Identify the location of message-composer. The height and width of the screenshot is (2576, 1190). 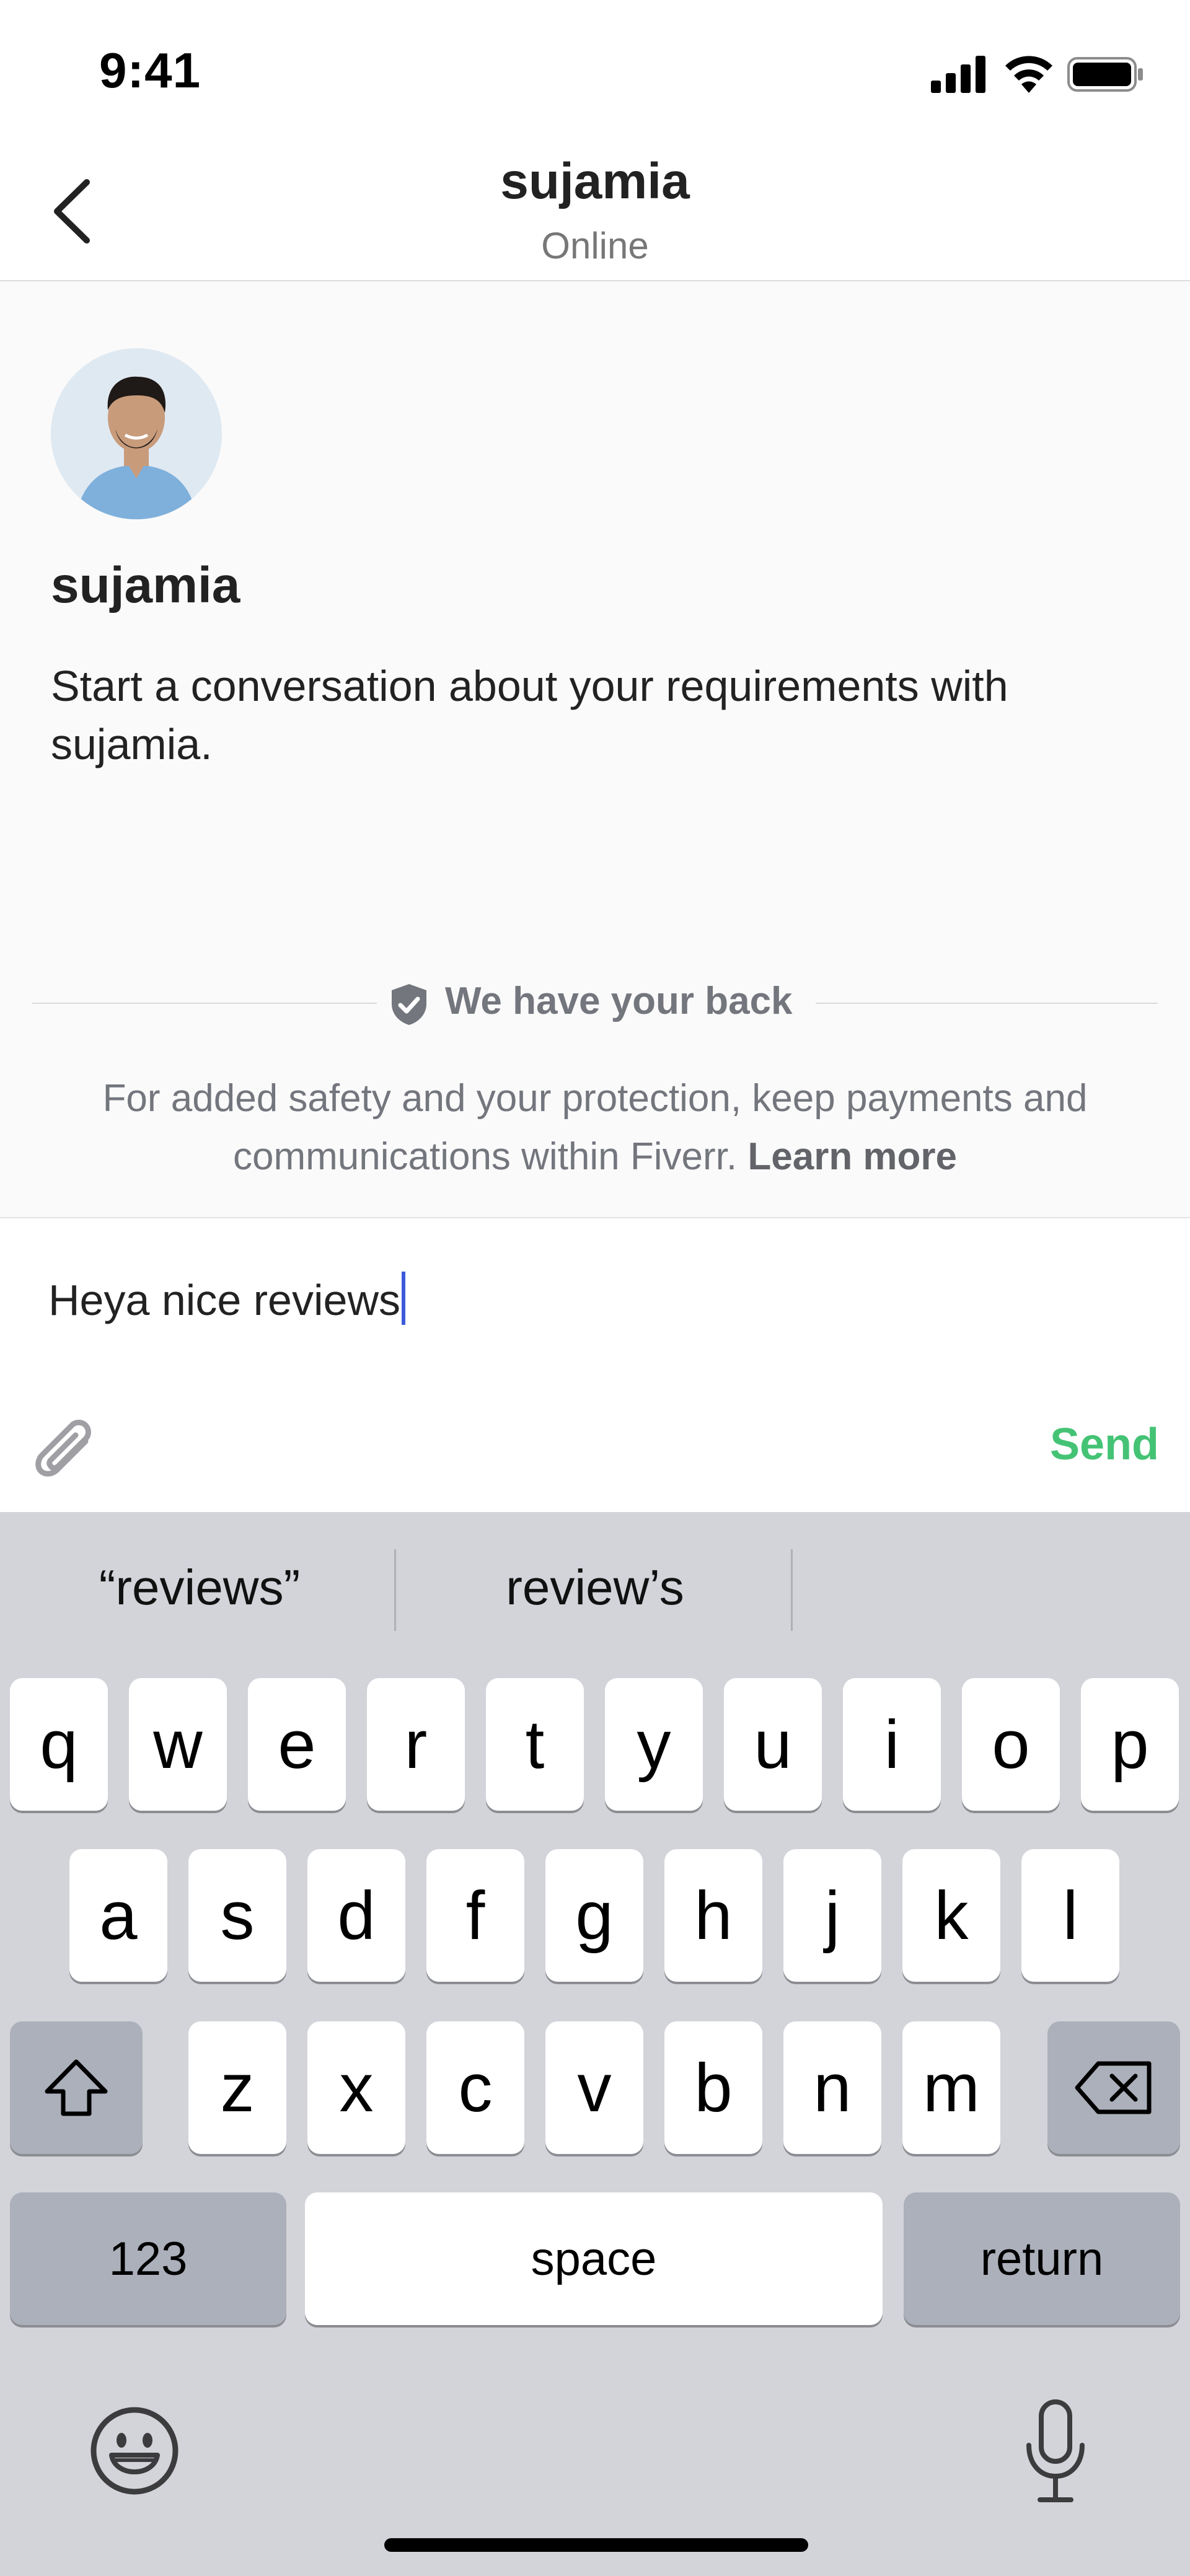
(595, 1365).